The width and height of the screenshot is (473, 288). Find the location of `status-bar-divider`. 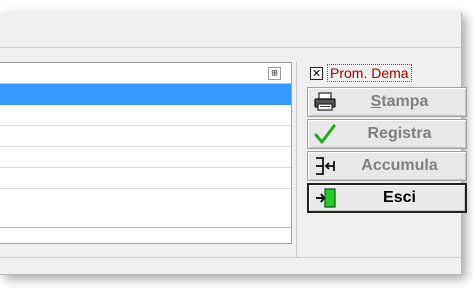

status-bar-divider is located at coordinates (230, 257).